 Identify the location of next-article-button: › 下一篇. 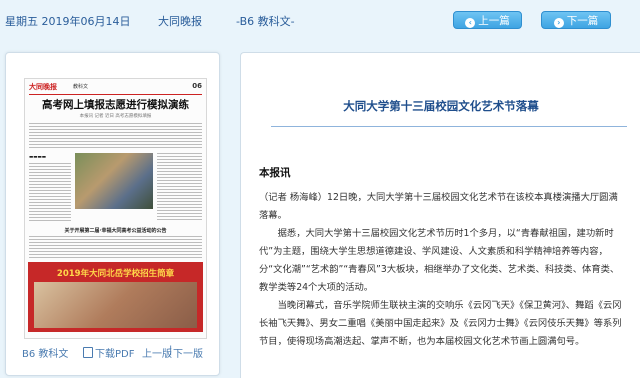
(576, 20).